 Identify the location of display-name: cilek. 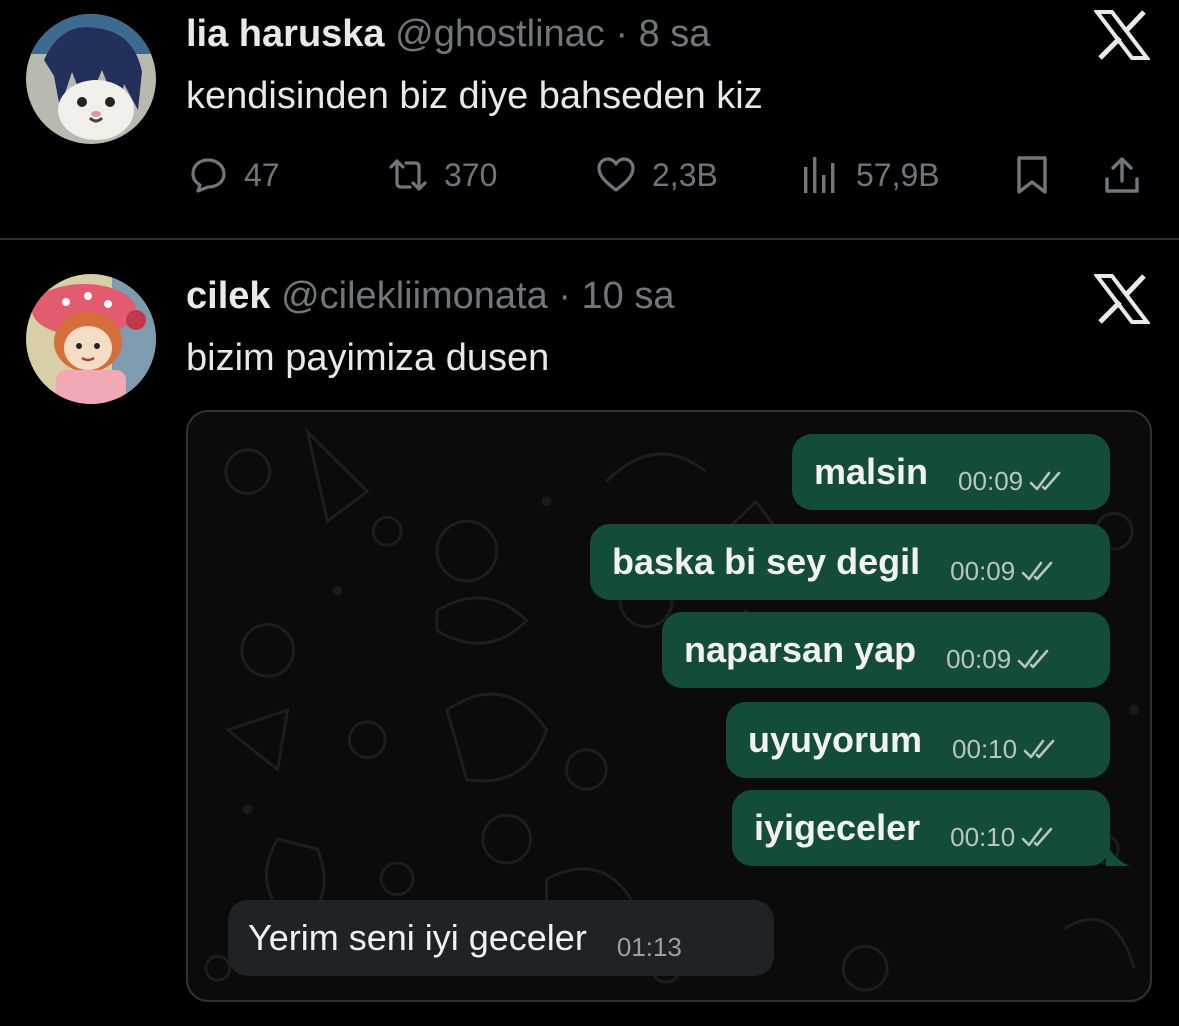
(228, 296).